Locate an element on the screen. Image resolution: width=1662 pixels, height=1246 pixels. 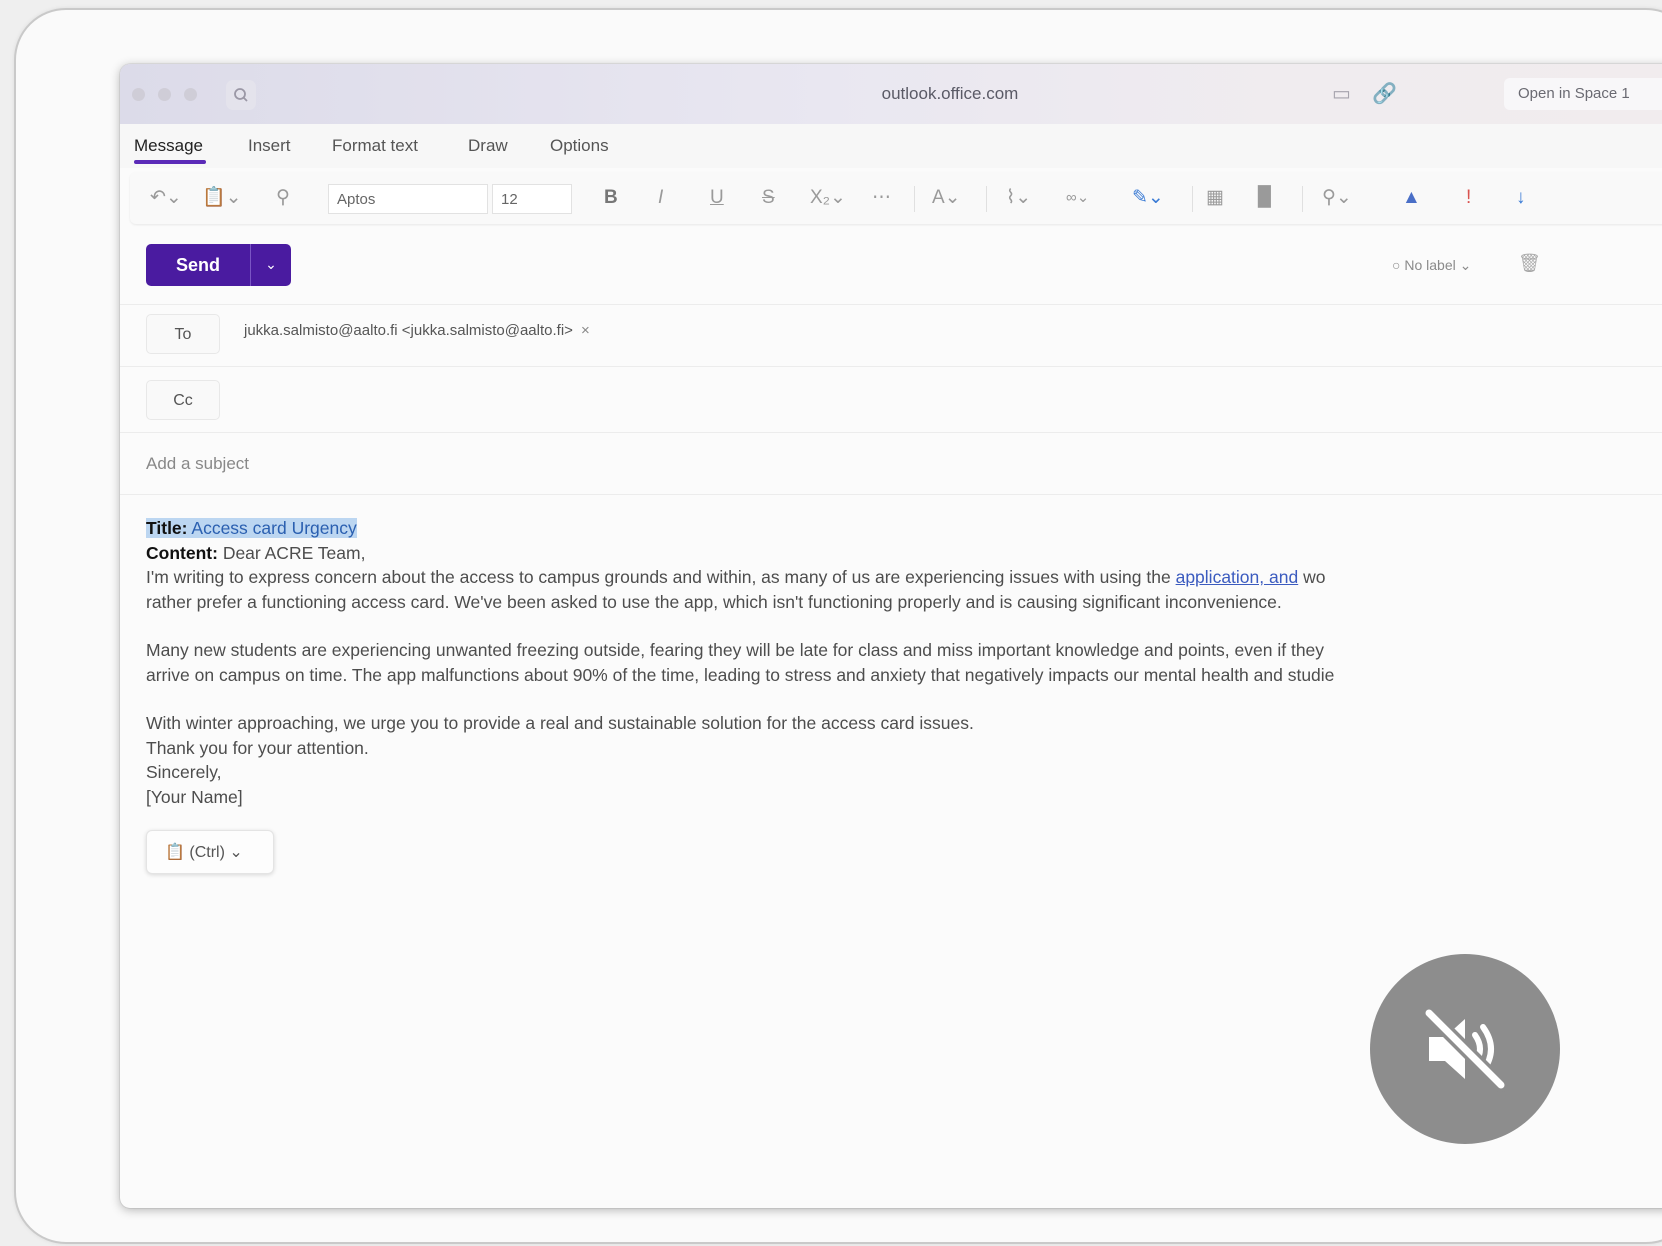
active-tab-indicator is located at coordinates (170, 162).